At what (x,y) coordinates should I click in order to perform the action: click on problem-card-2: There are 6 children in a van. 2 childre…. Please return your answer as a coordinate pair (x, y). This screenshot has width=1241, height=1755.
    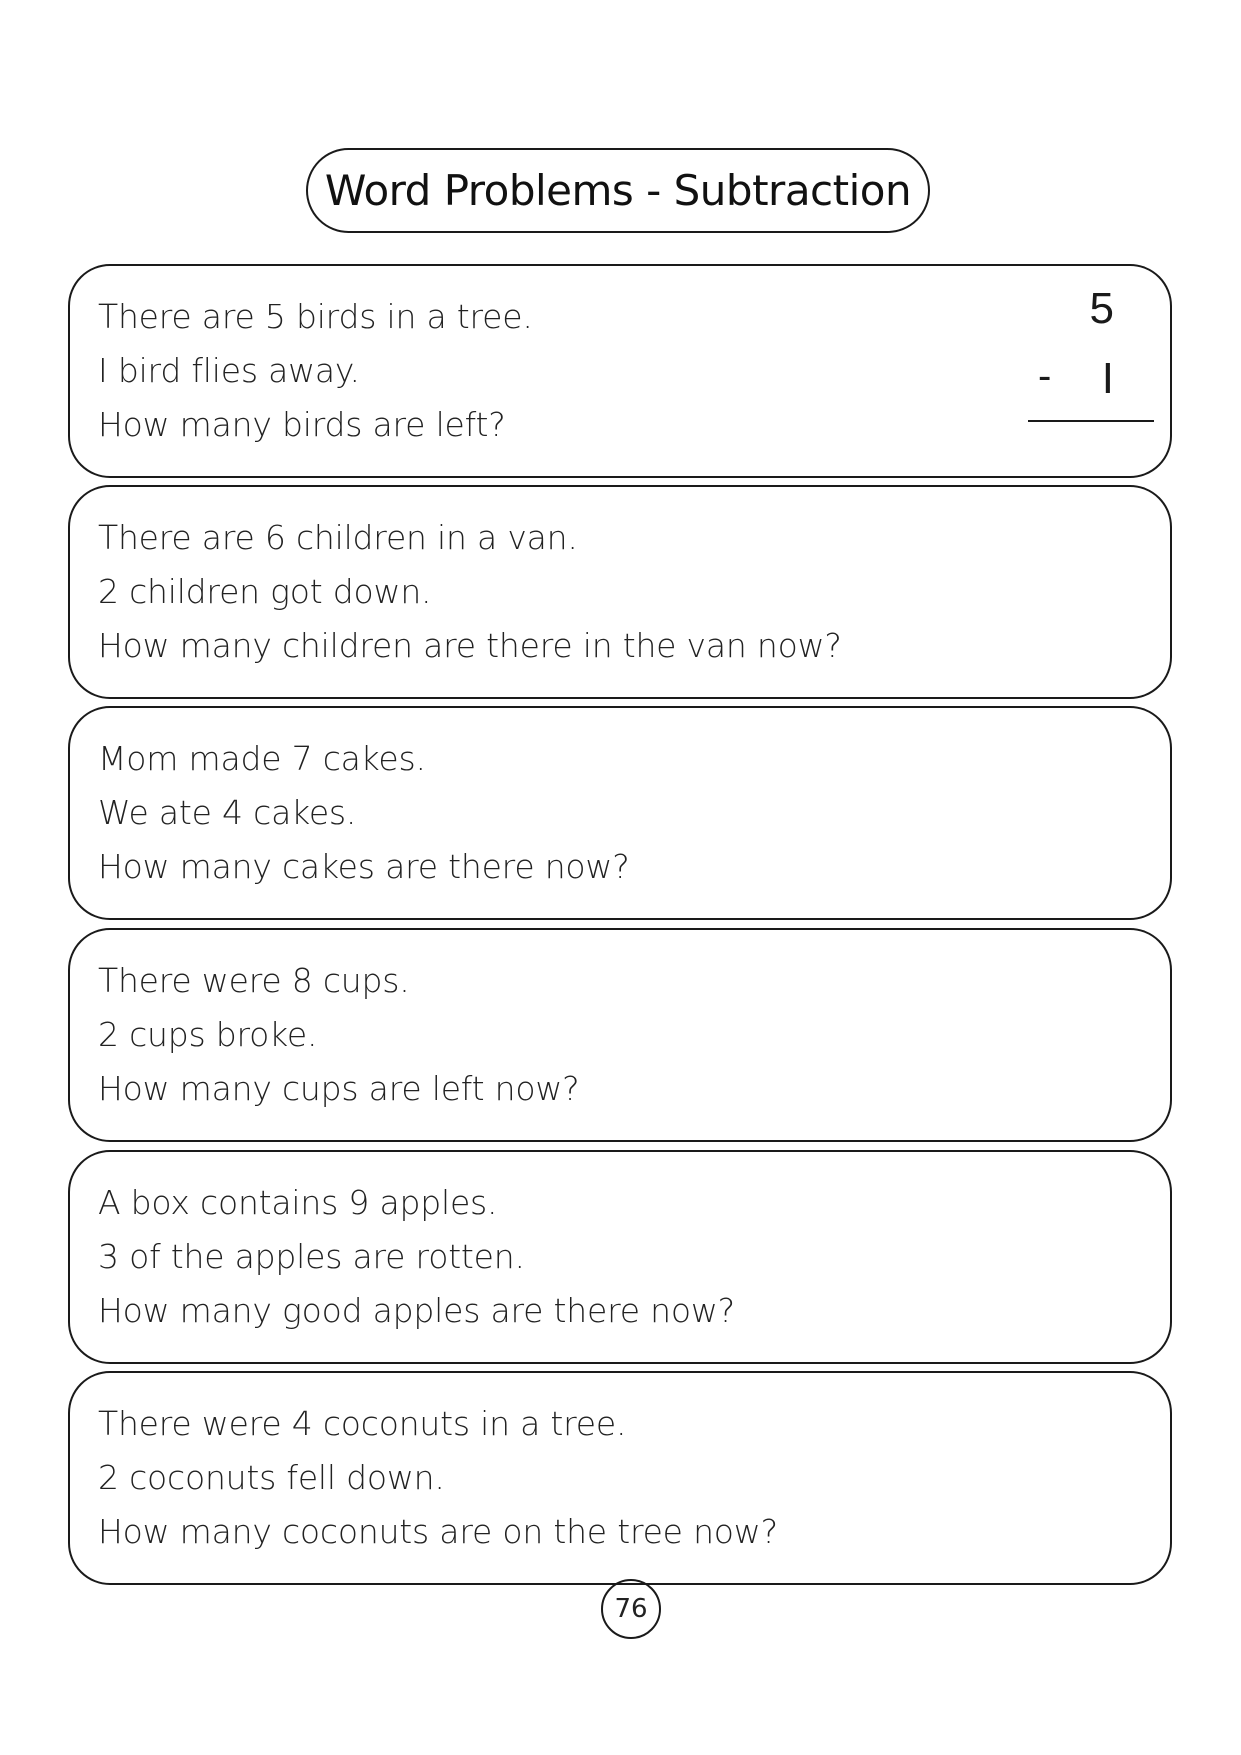
    Looking at the image, I should click on (620, 592).